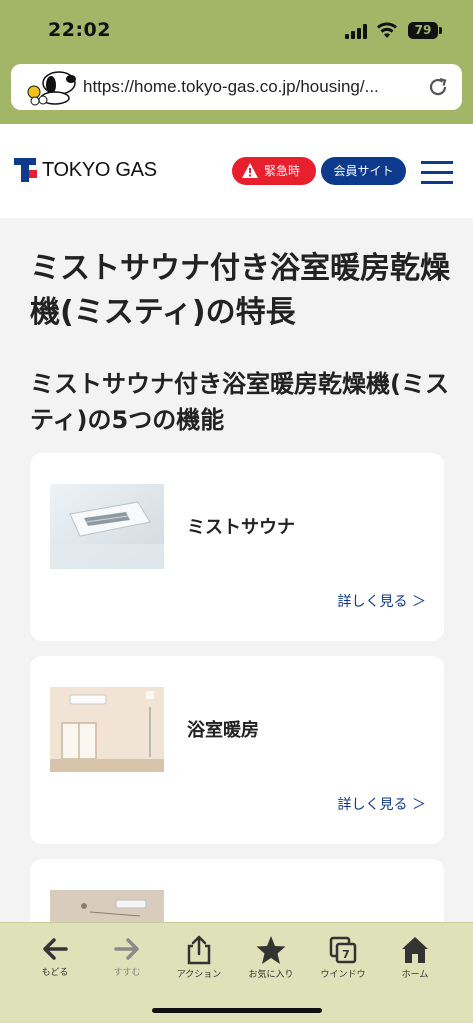 This screenshot has width=473, height=1023. Describe the element at coordinates (363, 171) in the screenshot. I see `member-site-button: 会員サイト` at that location.